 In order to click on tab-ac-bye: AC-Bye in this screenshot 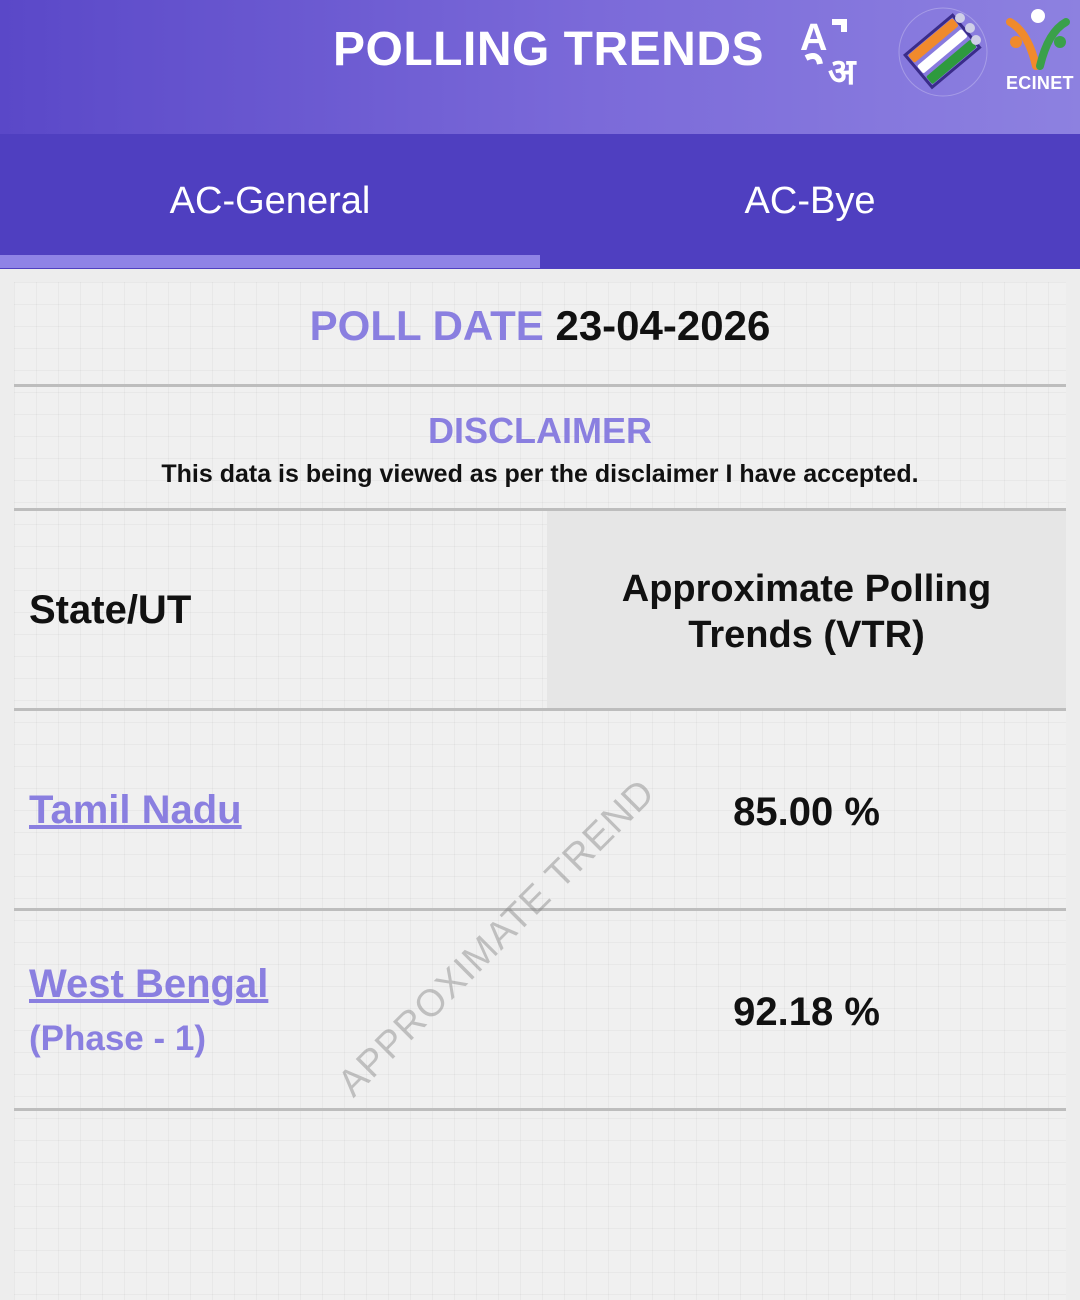, I will do `click(810, 201)`.